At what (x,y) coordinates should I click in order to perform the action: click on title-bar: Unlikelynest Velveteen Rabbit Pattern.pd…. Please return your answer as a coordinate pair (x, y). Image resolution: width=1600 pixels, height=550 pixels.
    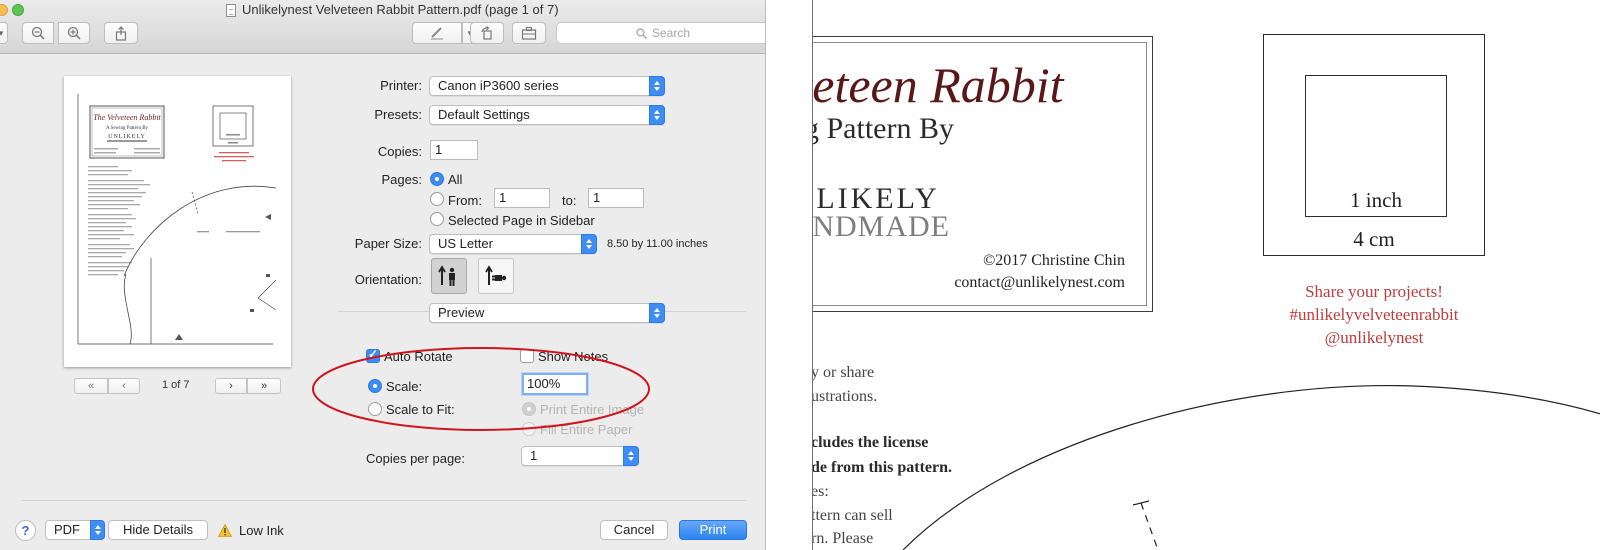
    Looking at the image, I should click on (382, 27).